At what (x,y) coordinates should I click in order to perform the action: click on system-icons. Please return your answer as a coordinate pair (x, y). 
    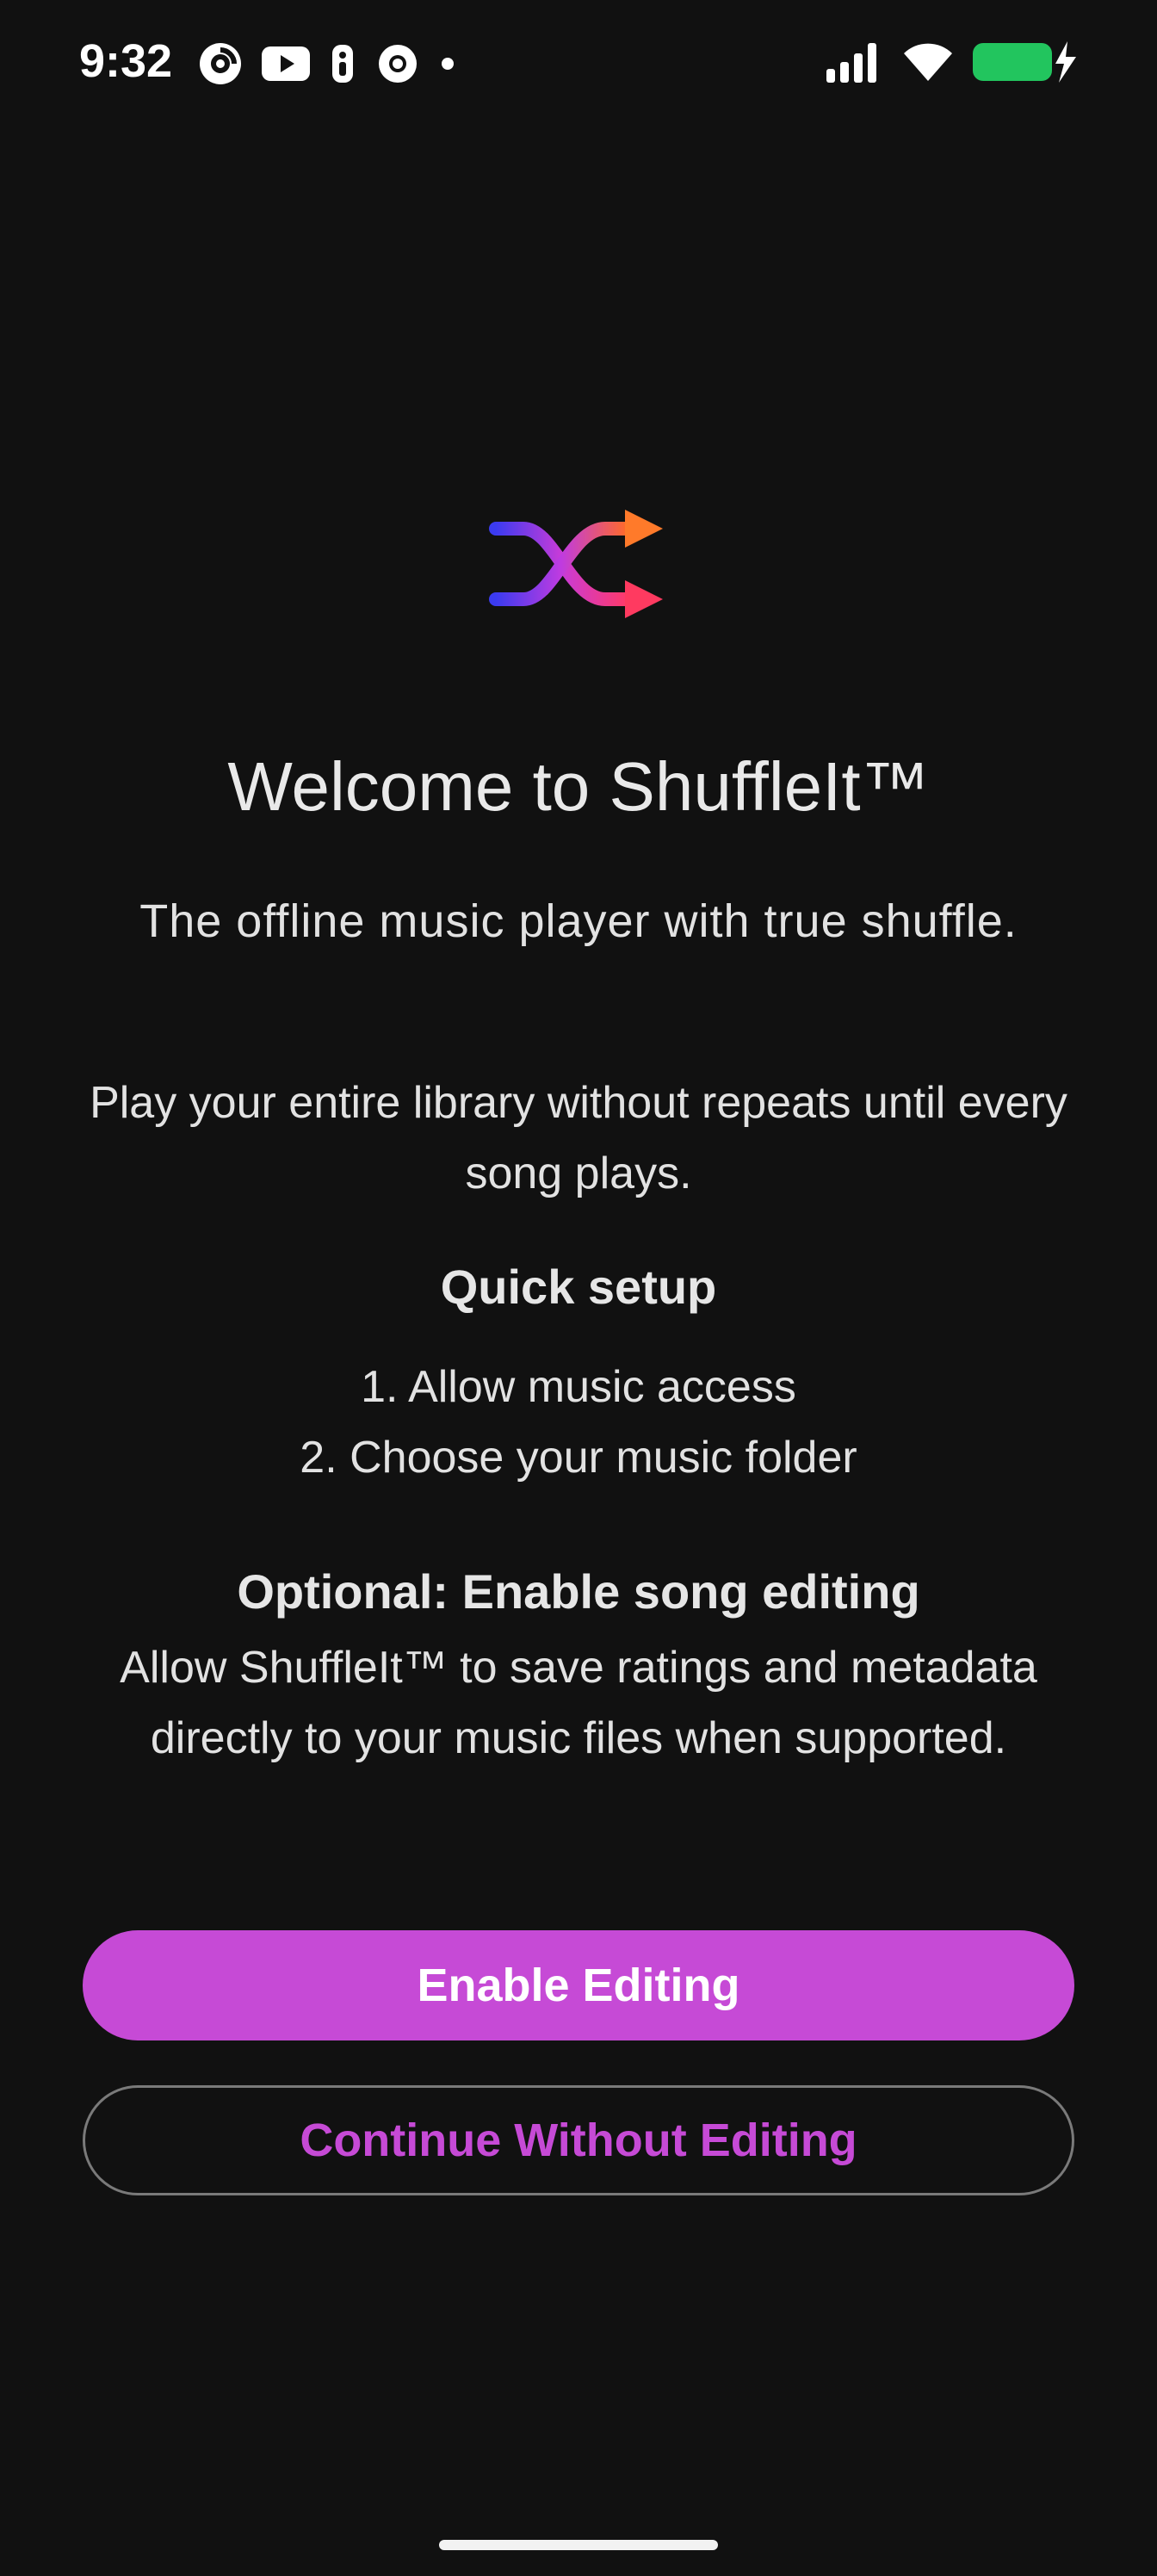
    Looking at the image, I should click on (951, 62).